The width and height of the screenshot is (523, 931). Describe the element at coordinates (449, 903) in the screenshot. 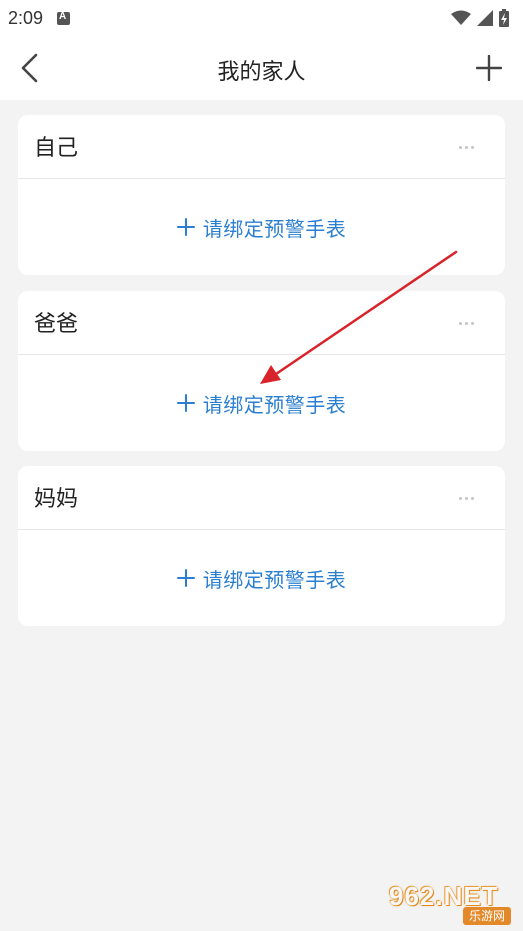

I see `watermark-logo: 962.NET 乐游网` at that location.